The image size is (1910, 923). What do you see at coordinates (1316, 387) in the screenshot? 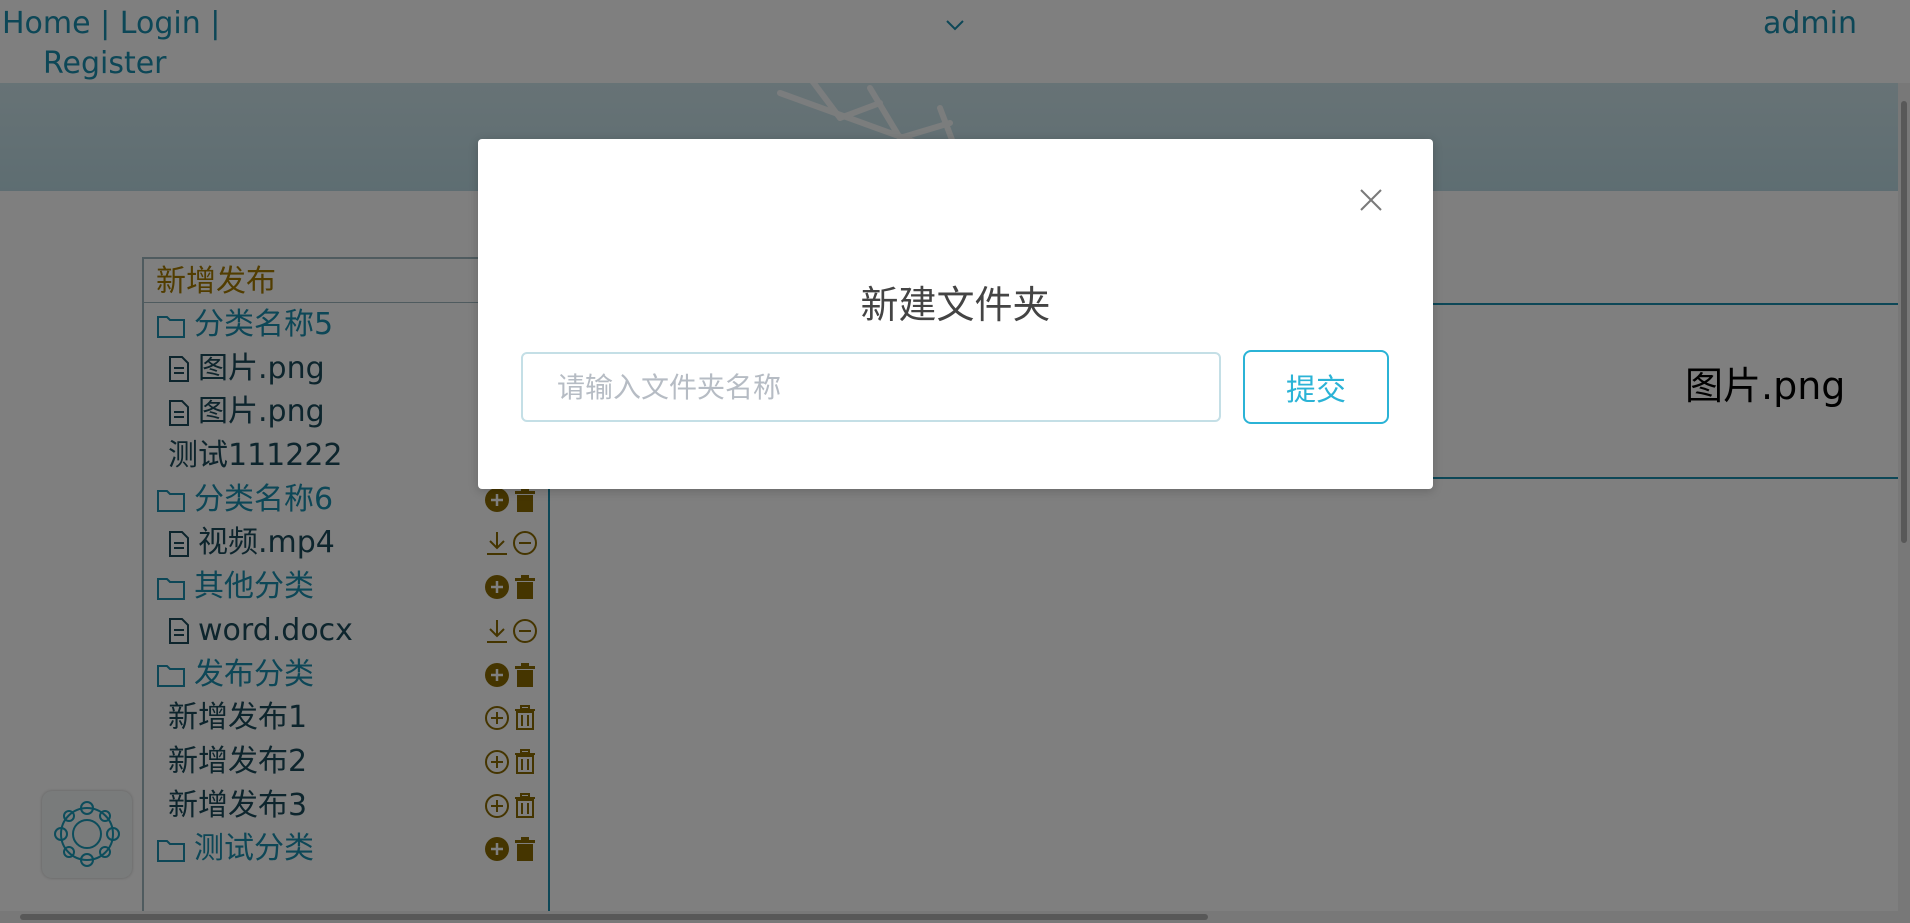
I see `submit-button: 提交` at bounding box center [1316, 387].